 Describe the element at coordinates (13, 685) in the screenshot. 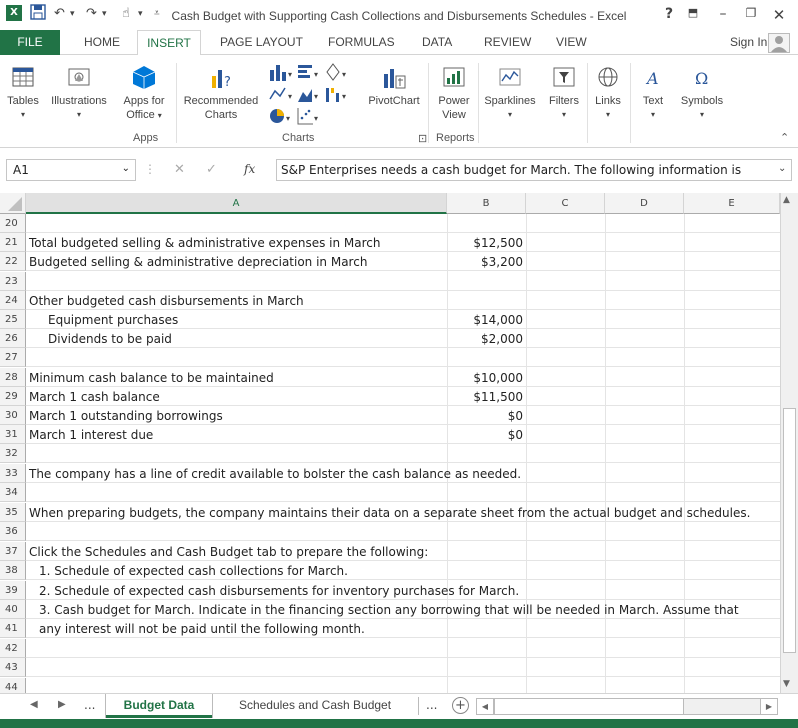

I see `row-header: 44` at that location.